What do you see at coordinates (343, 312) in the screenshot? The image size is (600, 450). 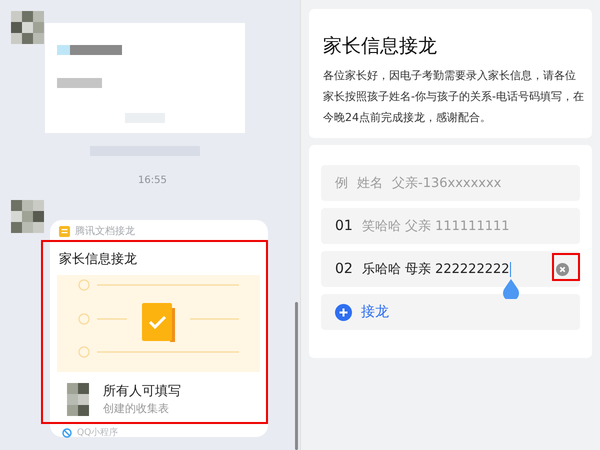 I see `plus-icon` at bounding box center [343, 312].